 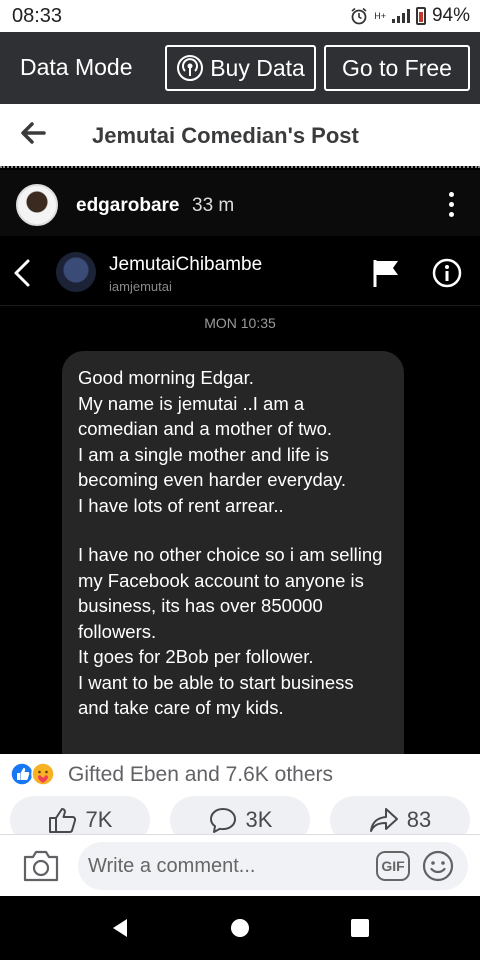 I want to click on signal-icon, so click(x=400, y=16).